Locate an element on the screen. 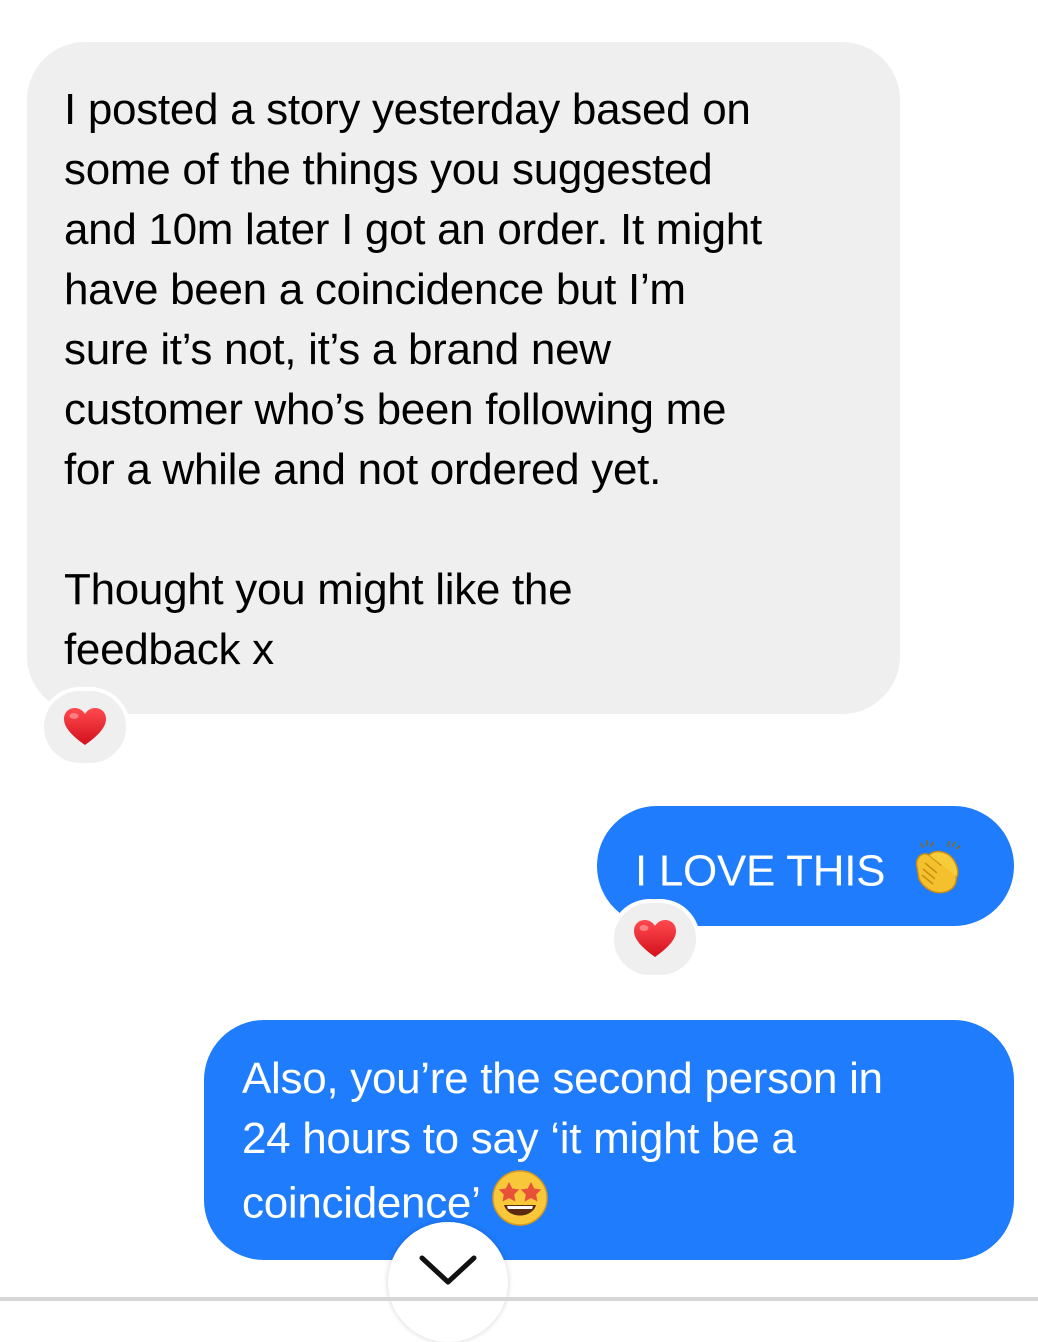 The height and width of the screenshot is (1342, 1038). scroll-to-bottom-button is located at coordinates (448, 1282).